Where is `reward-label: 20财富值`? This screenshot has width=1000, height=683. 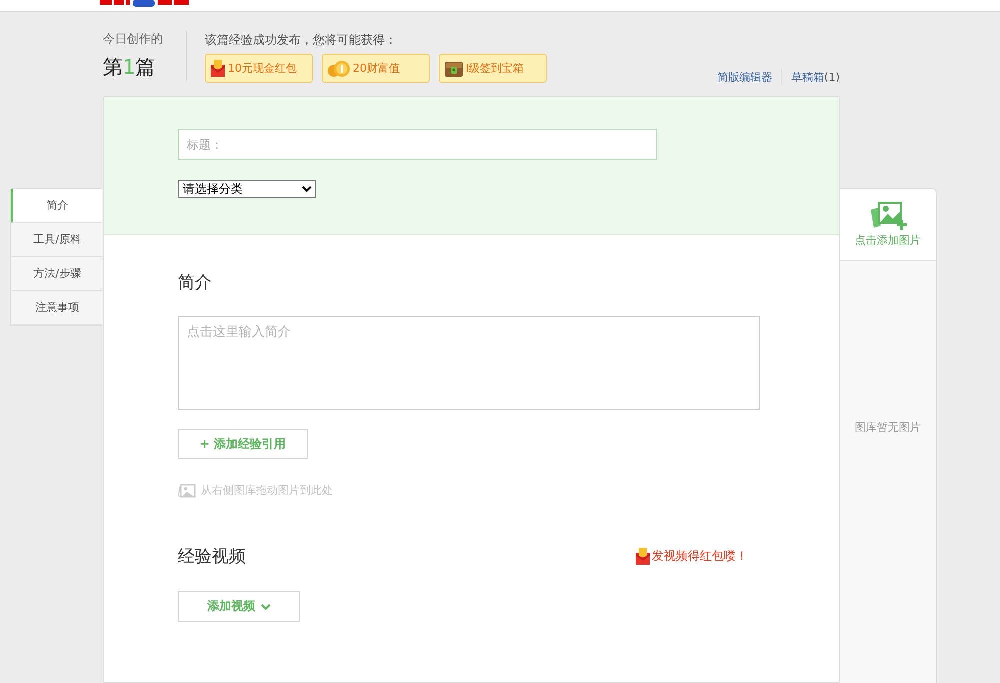
reward-label: 20财富值 is located at coordinates (376, 68).